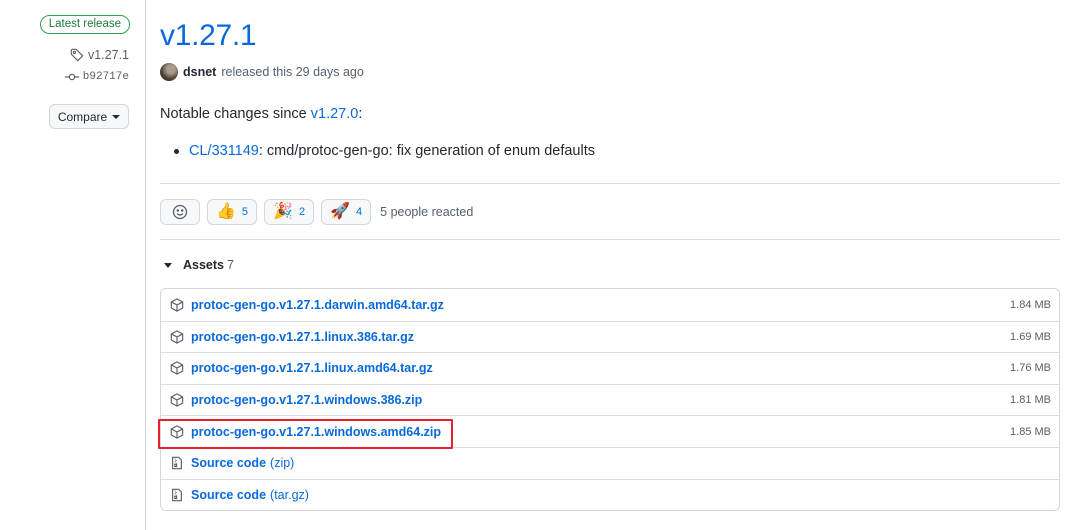 The height and width of the screenshot is (530, 1080). I want to click on asset-download-link: protoc-gen-go.v1.27.1.linux.386.tar.gz, so click(302, 337).